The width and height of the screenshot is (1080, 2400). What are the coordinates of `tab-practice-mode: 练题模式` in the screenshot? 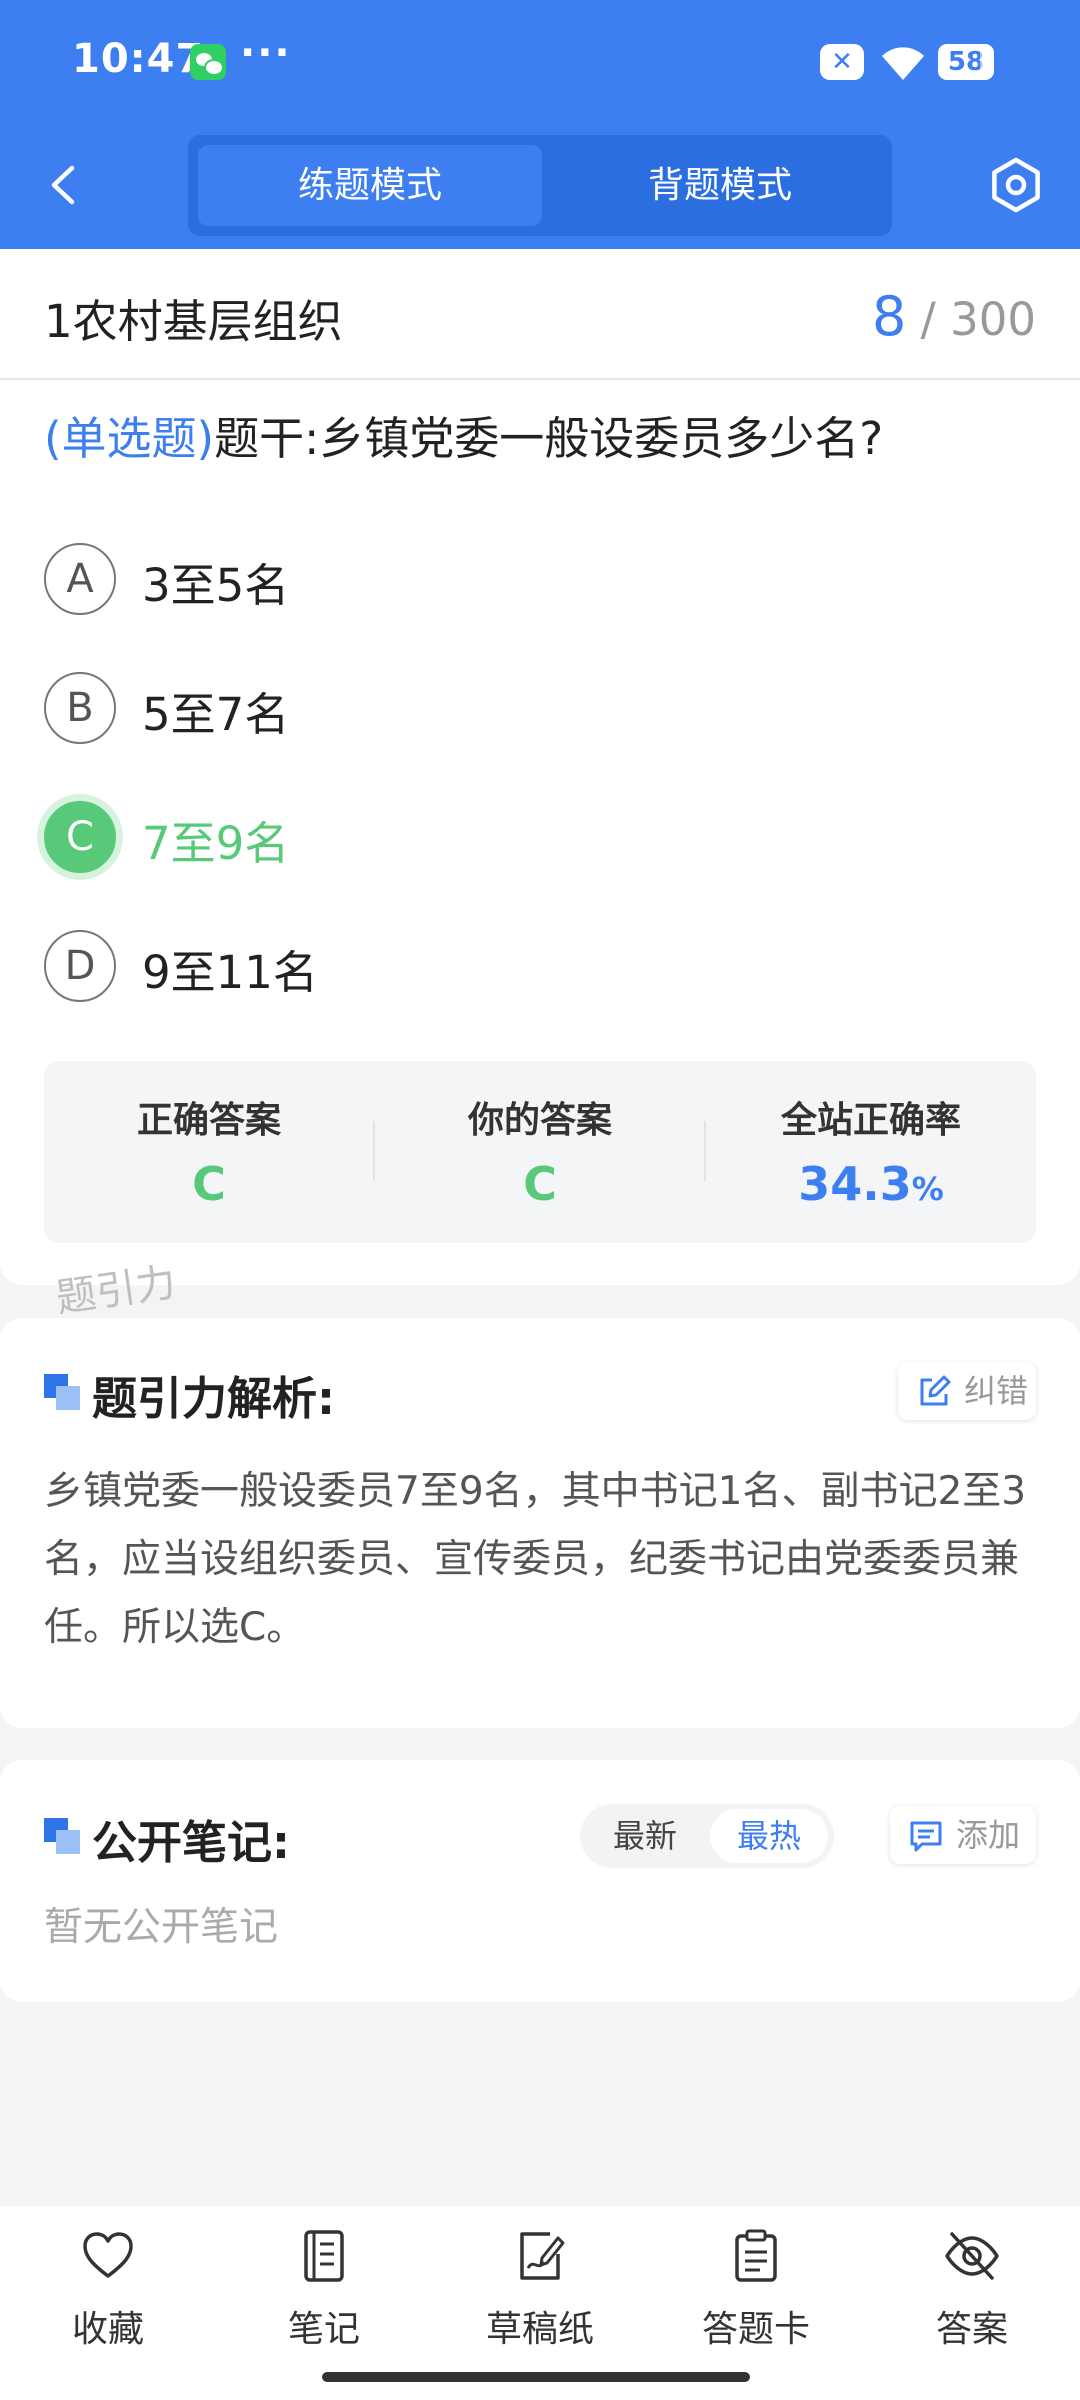 It's located at (370, 185).